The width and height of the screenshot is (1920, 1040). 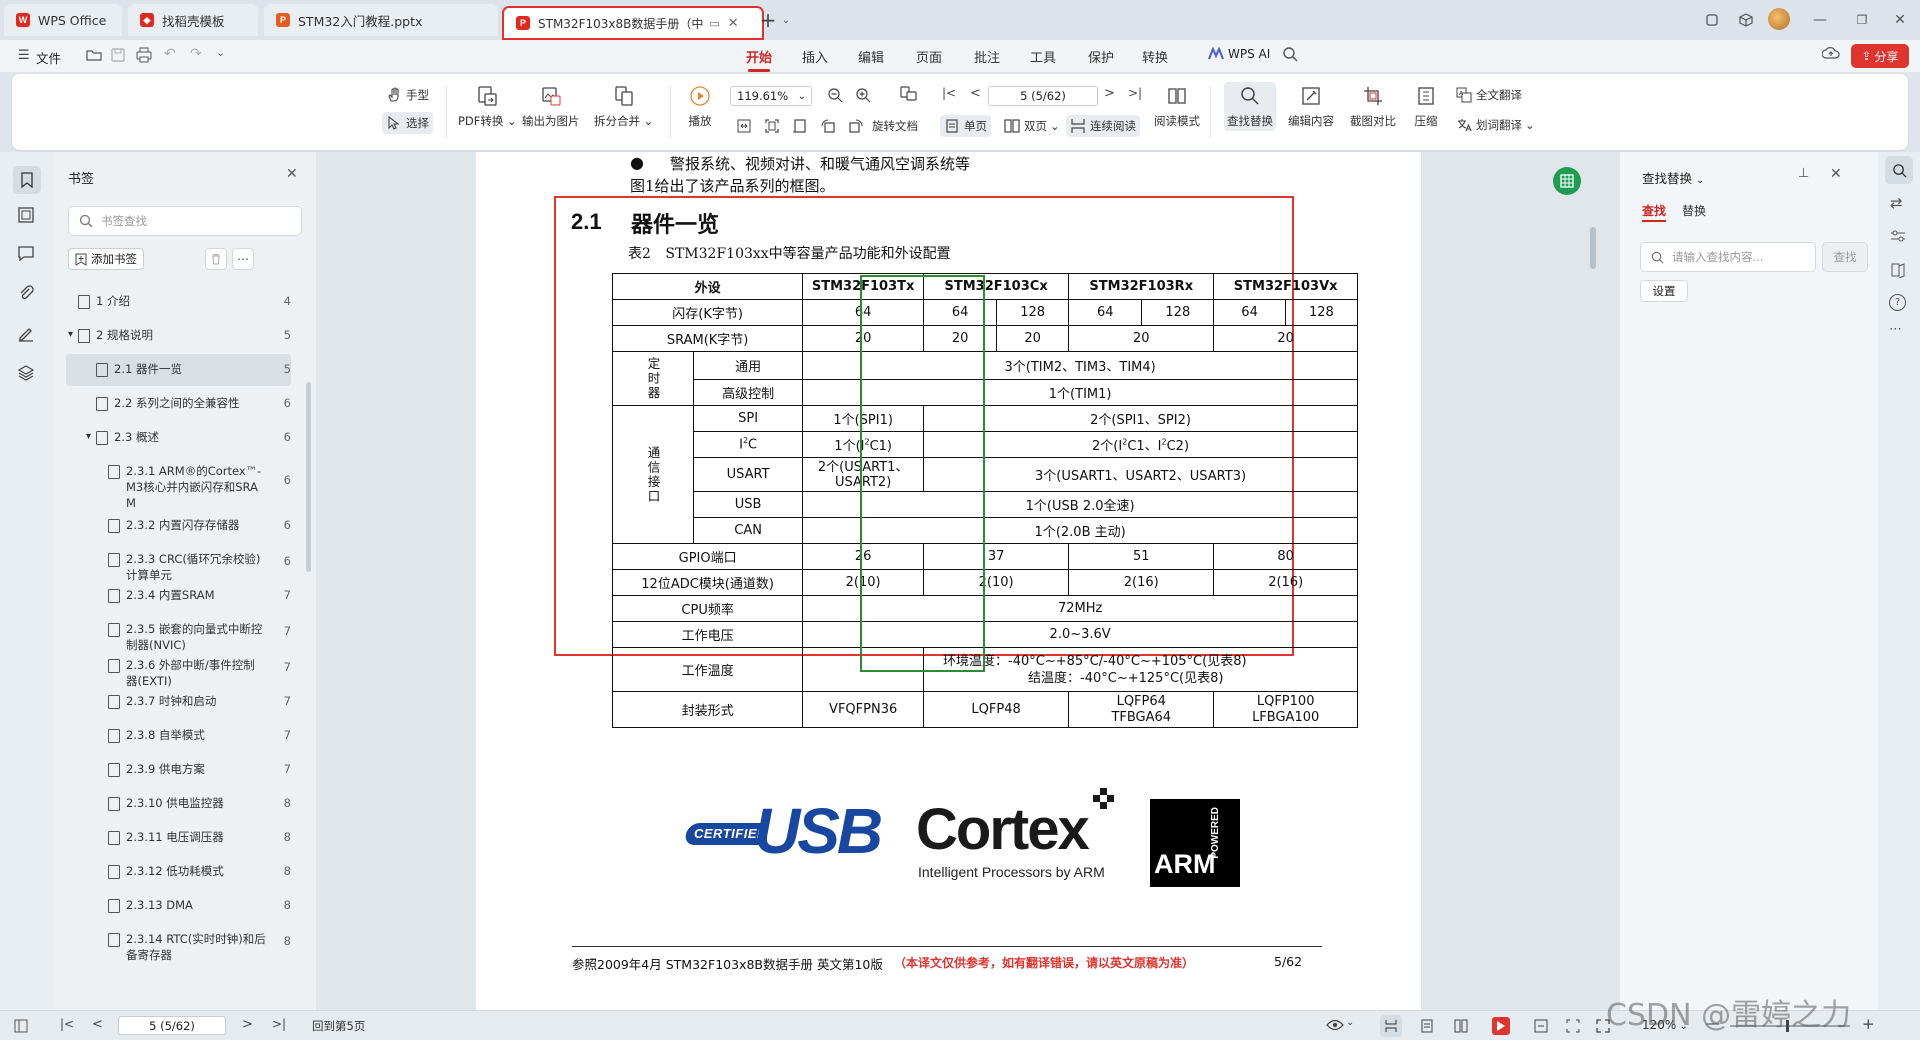 What do you see at coordinates (196, 54) in the screenshot?
I see `redo-icon: ↷` at bounding box center [196, 54].